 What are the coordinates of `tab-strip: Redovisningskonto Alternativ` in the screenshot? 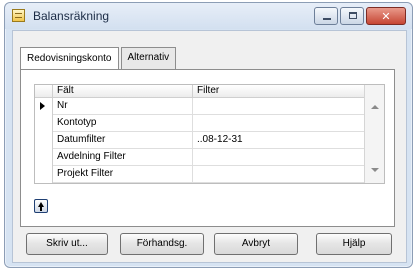 It's located at (98, 58).